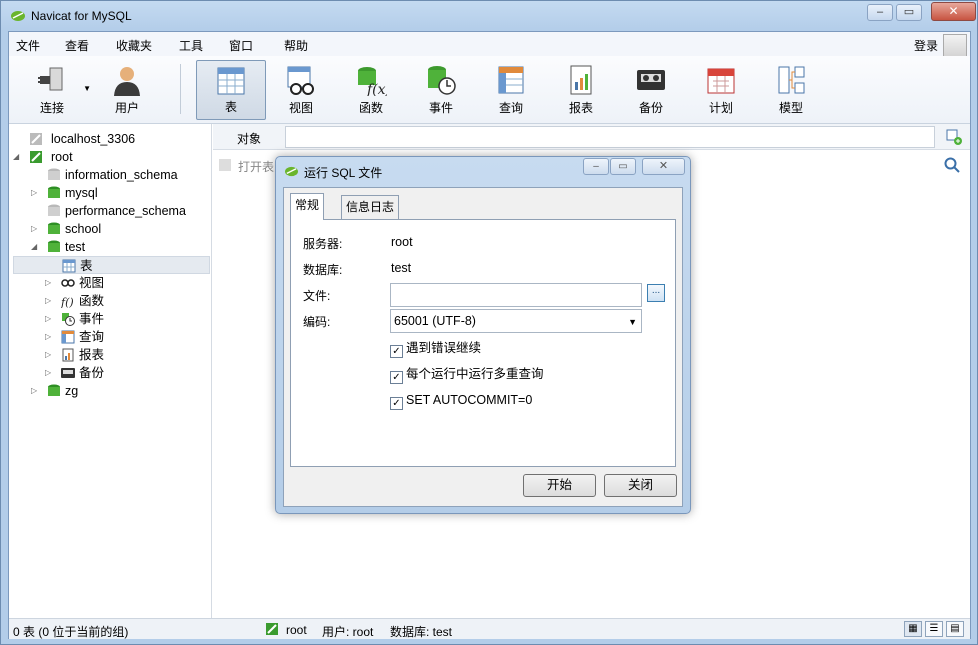 This screenshot has width=978, height=645. What do you see at coordinates (81, 16) in the screenshot?
I see `window-title: Navicat for MySQL` at bounding box center [81, 16].